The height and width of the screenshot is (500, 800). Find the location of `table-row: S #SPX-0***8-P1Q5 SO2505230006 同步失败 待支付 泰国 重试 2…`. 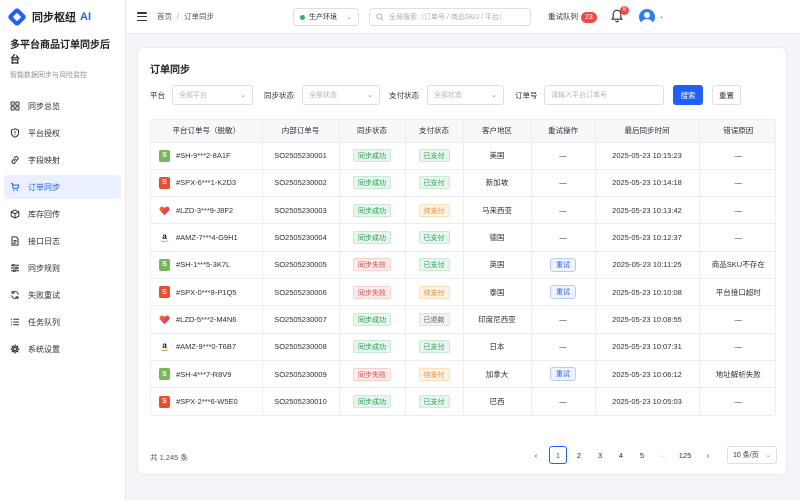

table-row: S #SPX-0***8-P1Q5 SO2505230006 同步失败 待支付 泰国 重试 2… is located at coordinates (463, 292).